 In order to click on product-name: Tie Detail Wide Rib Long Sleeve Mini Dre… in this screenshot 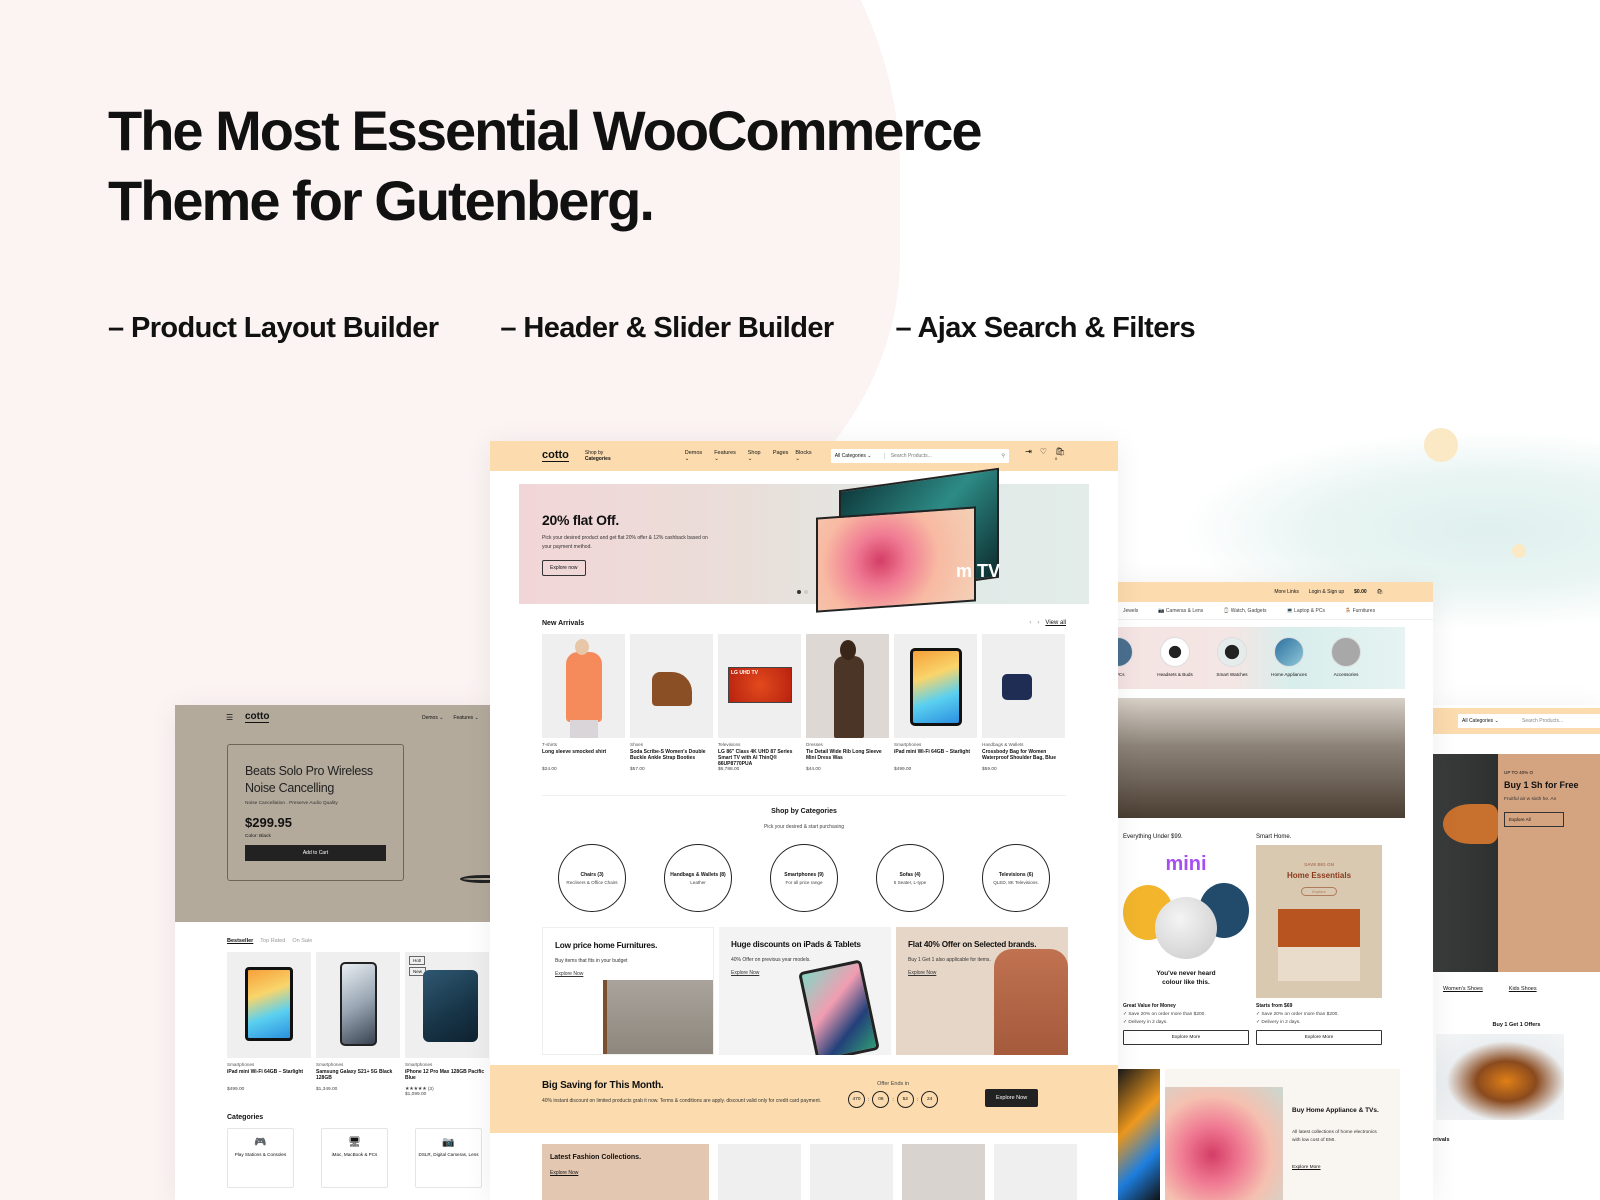, I will do `click(847, 758)`.